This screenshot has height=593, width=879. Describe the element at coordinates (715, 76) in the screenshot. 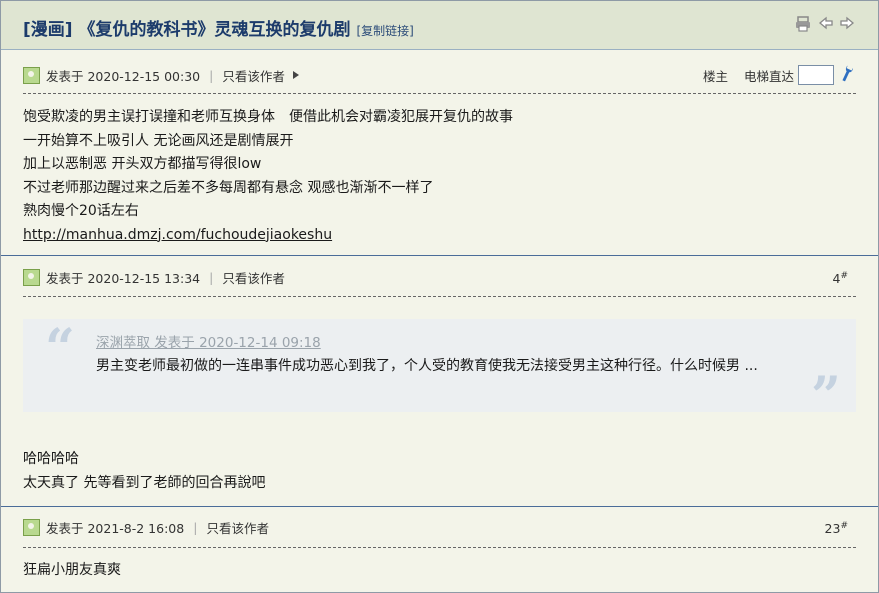

I see `floor-label: 楼主` at that location.